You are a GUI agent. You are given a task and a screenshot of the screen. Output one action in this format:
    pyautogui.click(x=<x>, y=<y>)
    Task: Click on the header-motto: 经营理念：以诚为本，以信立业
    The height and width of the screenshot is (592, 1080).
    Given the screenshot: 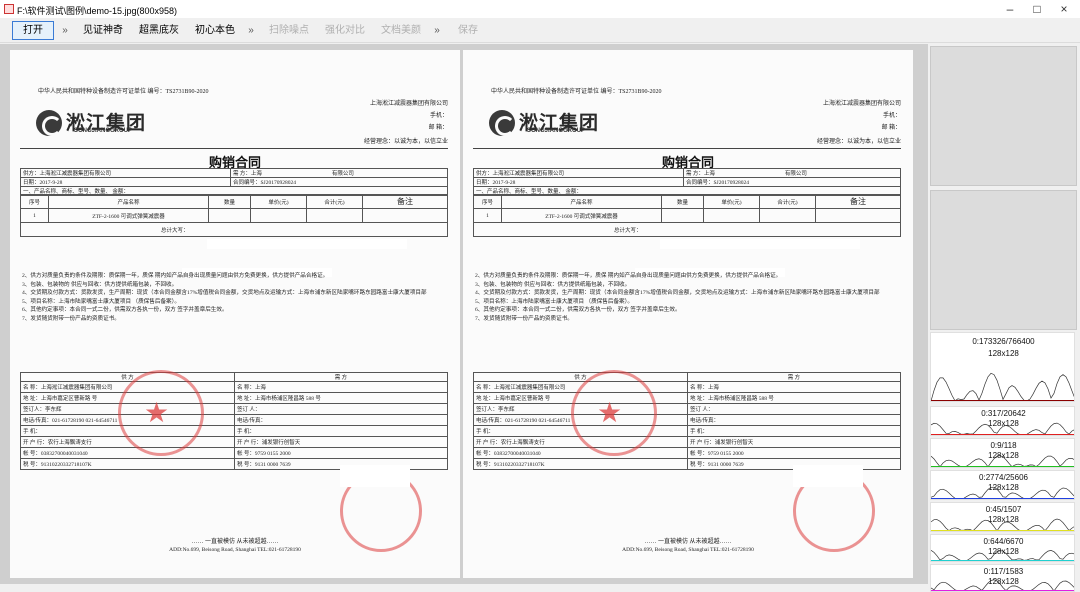 What is the action you would take?
    pyautogui.click(x=858, y=142)
    